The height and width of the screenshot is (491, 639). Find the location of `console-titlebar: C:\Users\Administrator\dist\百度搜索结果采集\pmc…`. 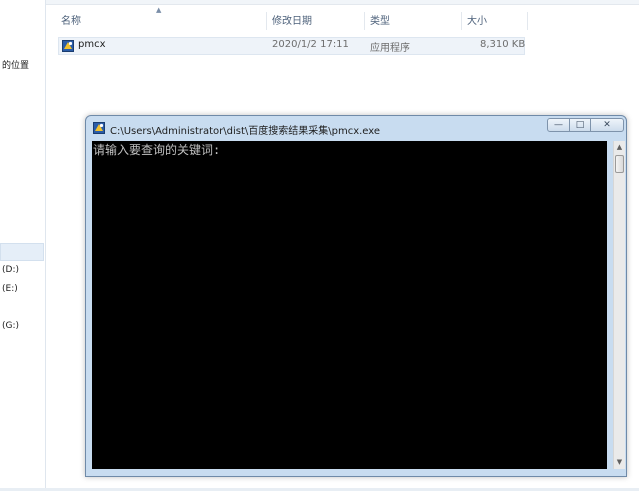

console-titlebar: C:\Users\Administrator\dist\百度搜索结果采集\pmc… is located at coordinates (356, 128).